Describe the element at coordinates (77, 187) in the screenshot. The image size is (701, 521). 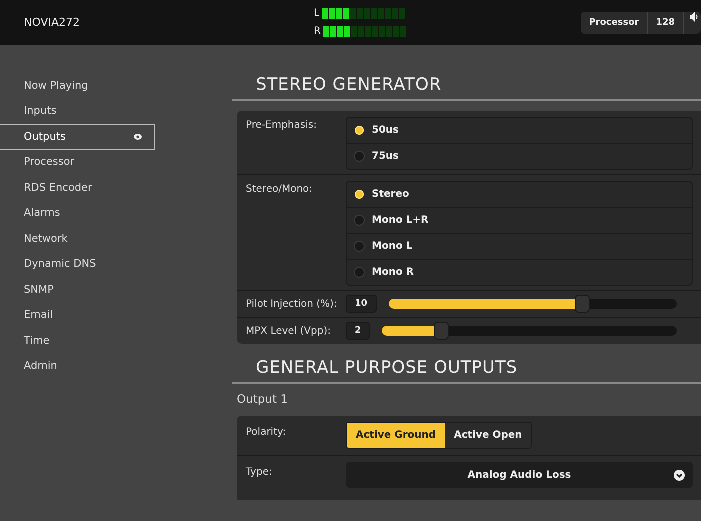
I see `nav-item: RDS Encoder` at that location.